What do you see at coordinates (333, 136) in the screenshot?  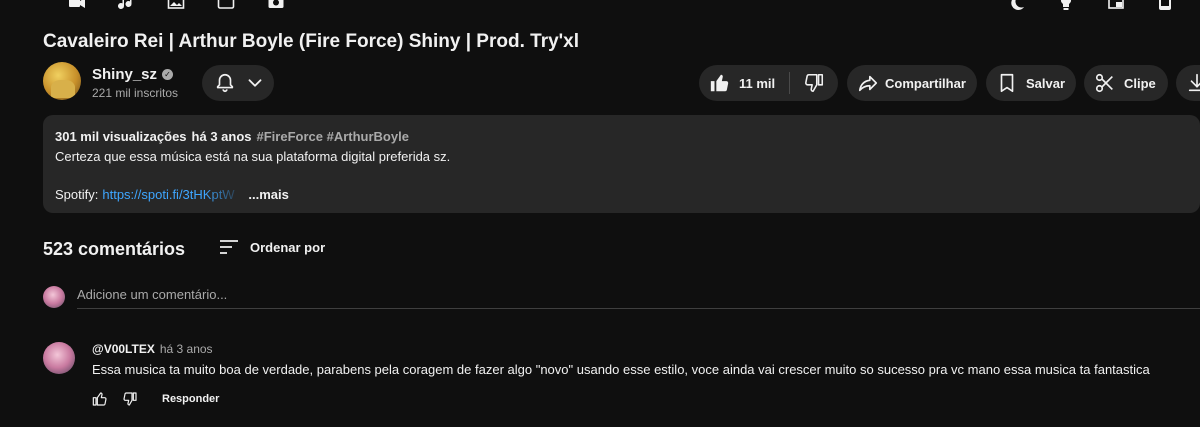 I see `hashtags: #FireForce #ArthurBoyle` at bounding box center [333, 136].